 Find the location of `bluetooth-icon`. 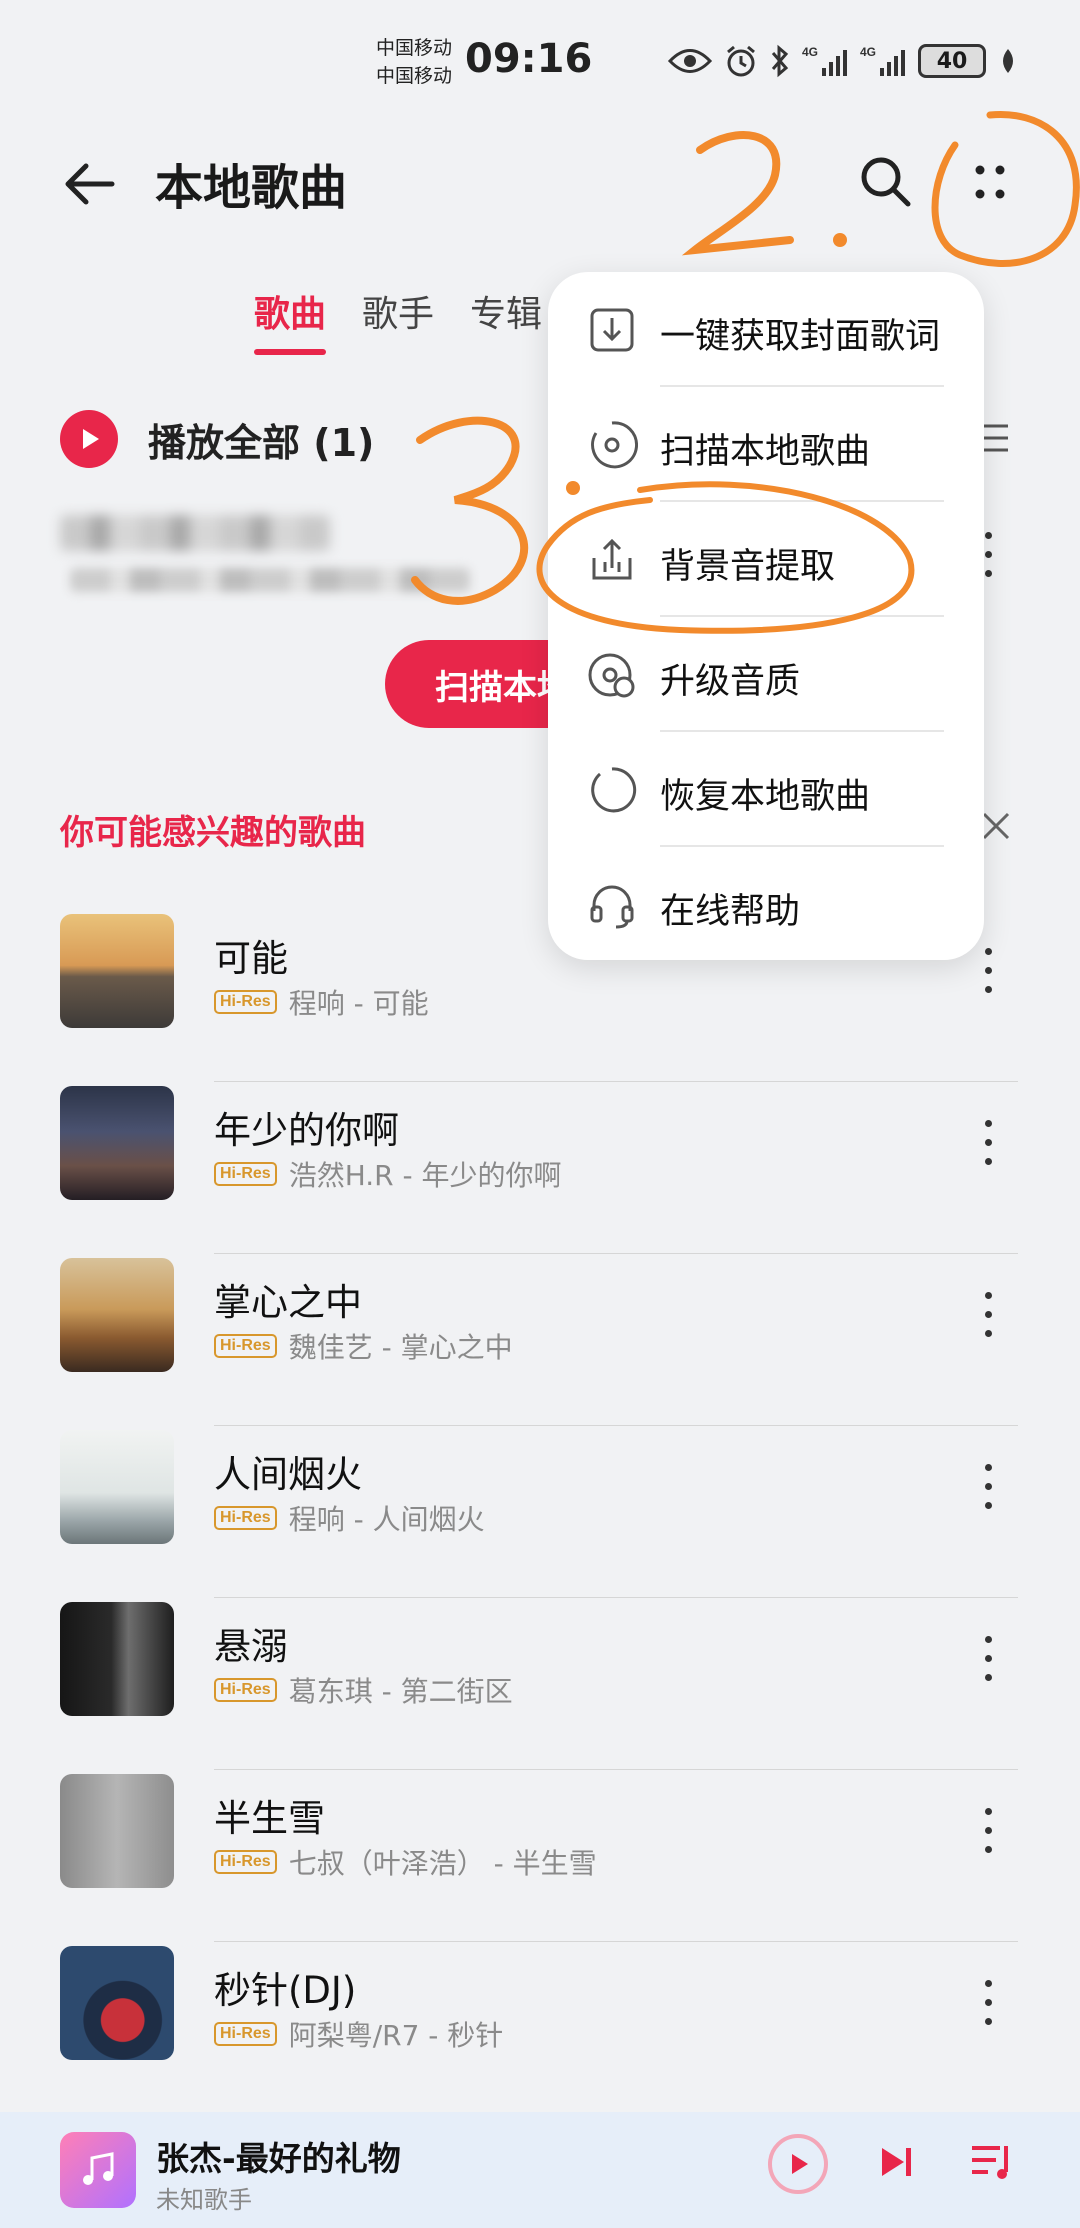

bluetooth-icon is located at coordinates (780, 61).